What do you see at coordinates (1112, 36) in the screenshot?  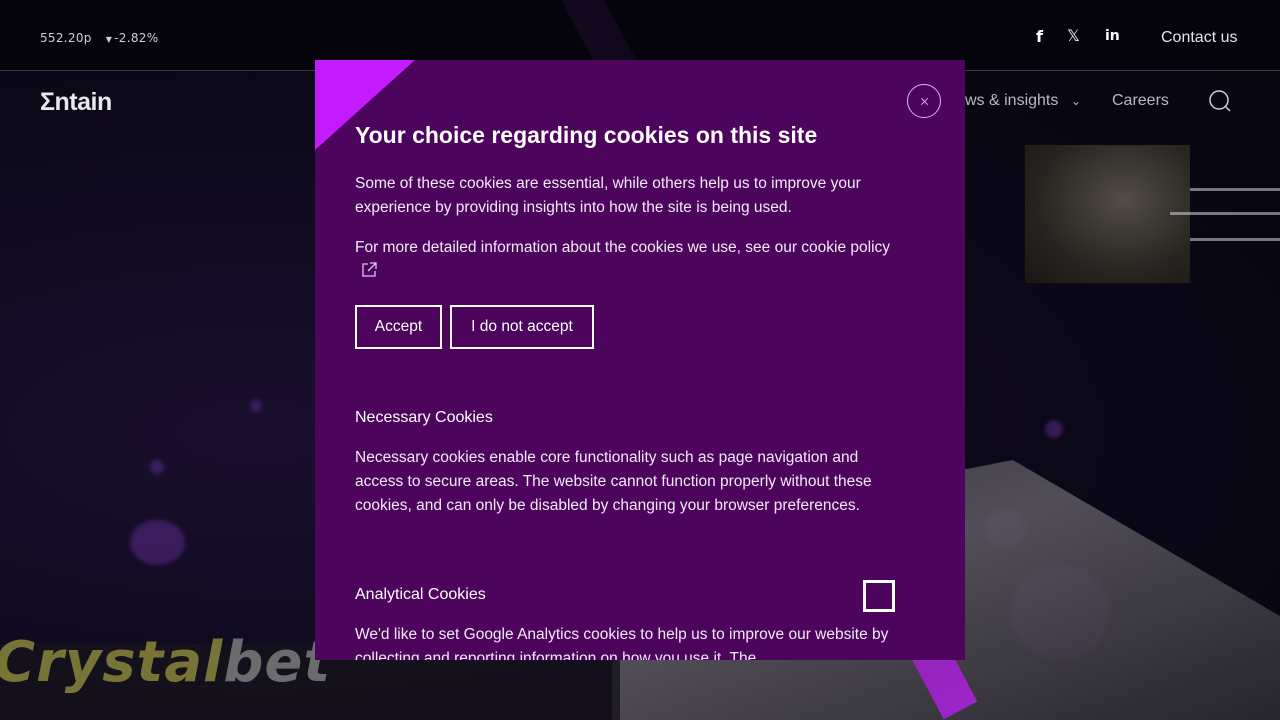 I see `linkedin-icon: in` at bounding box center [1112, 36].